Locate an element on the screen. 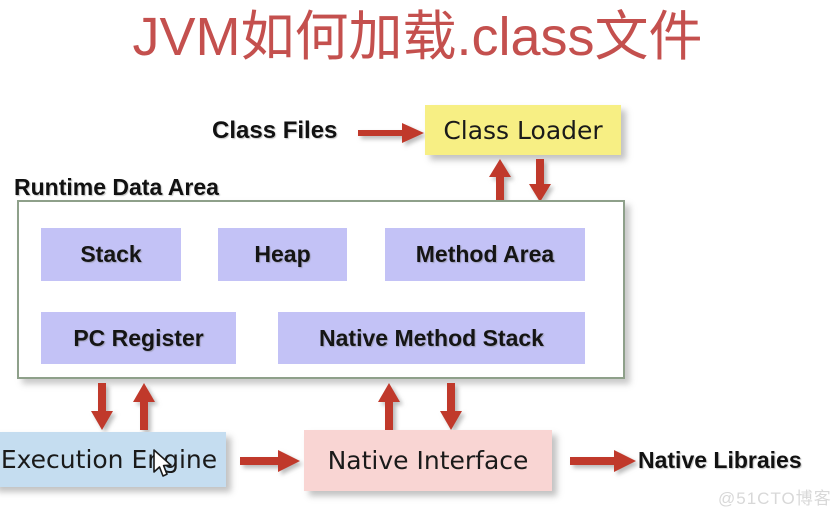 The width and height of the screenshot is (835, 514). arrow-native-interface-to-native-libraries is located at coordinates (603, 461).